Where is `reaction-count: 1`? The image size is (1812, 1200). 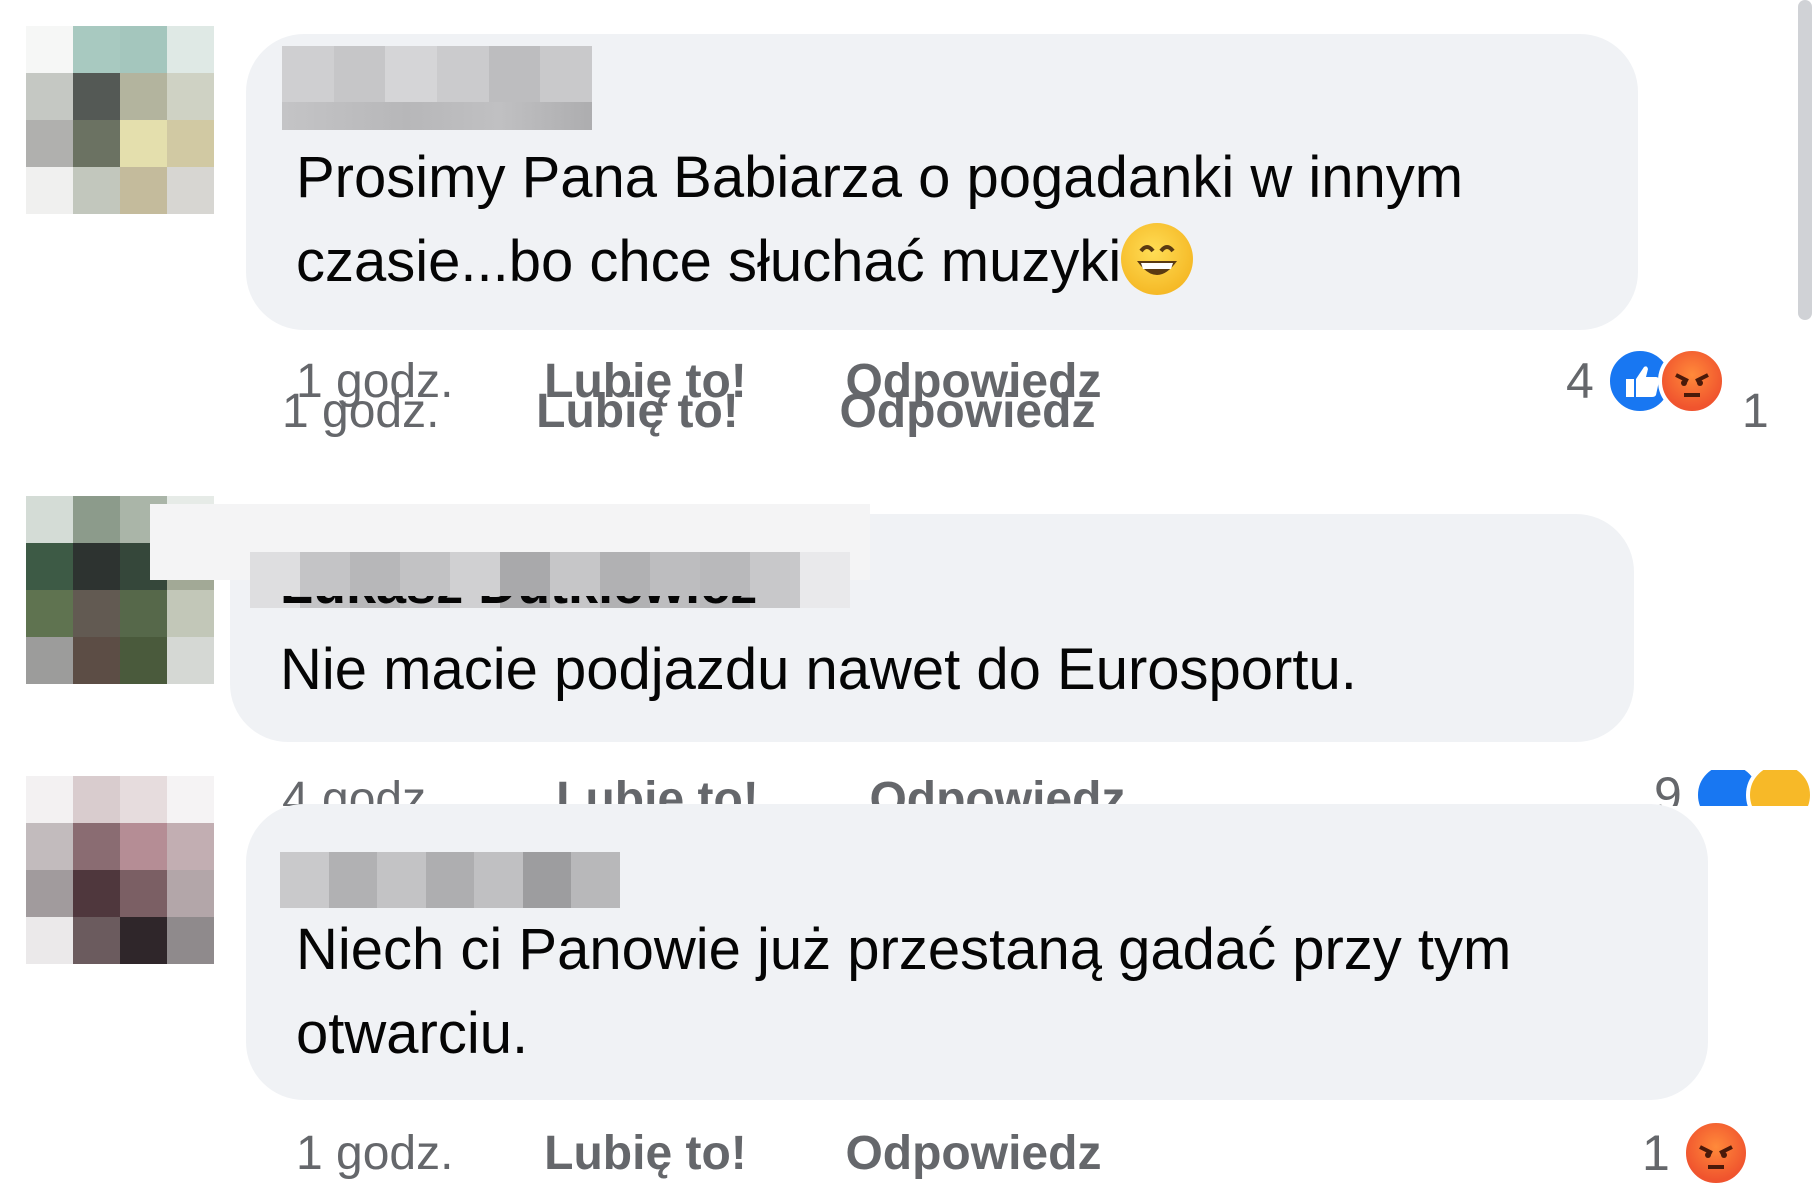
reaction-count: 1 is located at coordinates (1656, 1153).